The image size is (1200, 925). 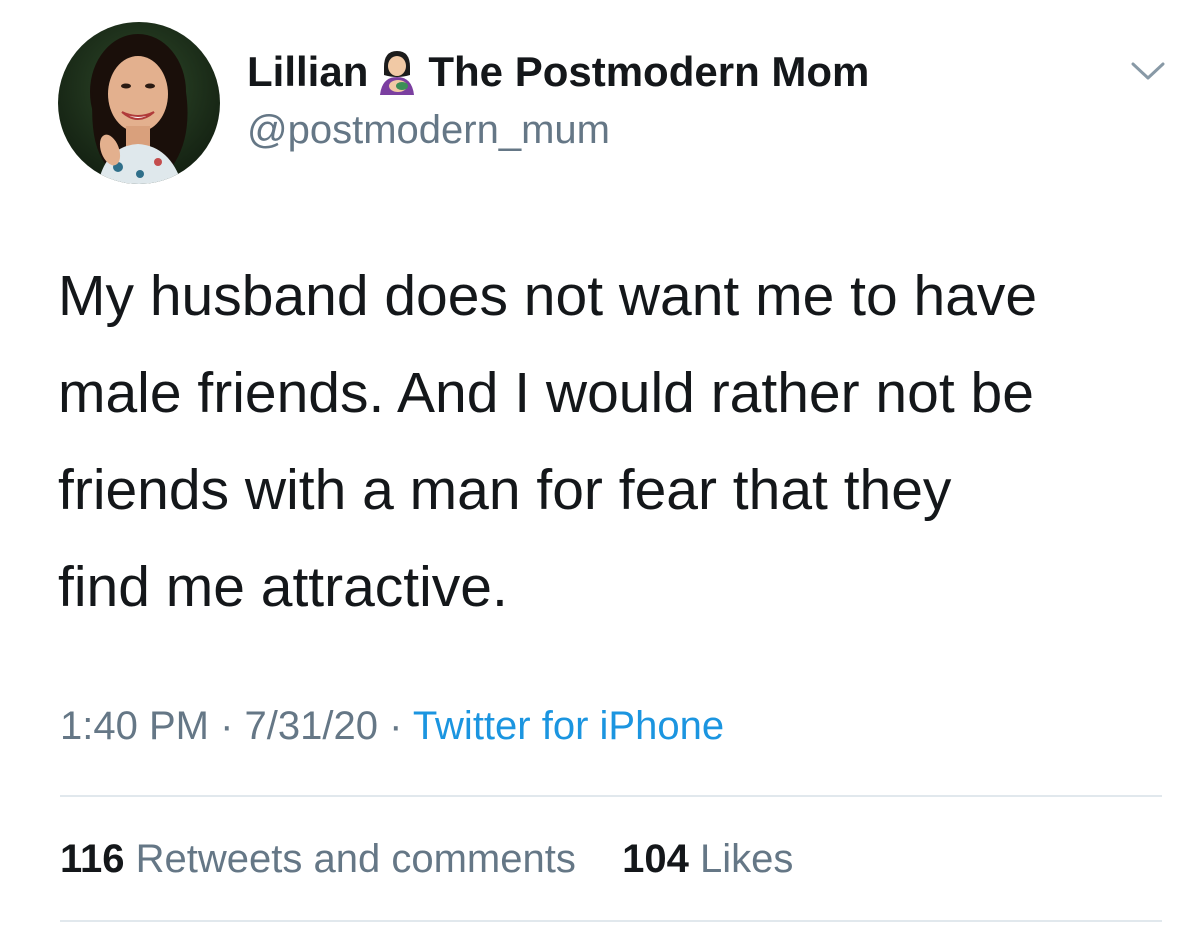 I want to click on tweet-source-link: Twitter for iPhone, so click(x=568, y=726).